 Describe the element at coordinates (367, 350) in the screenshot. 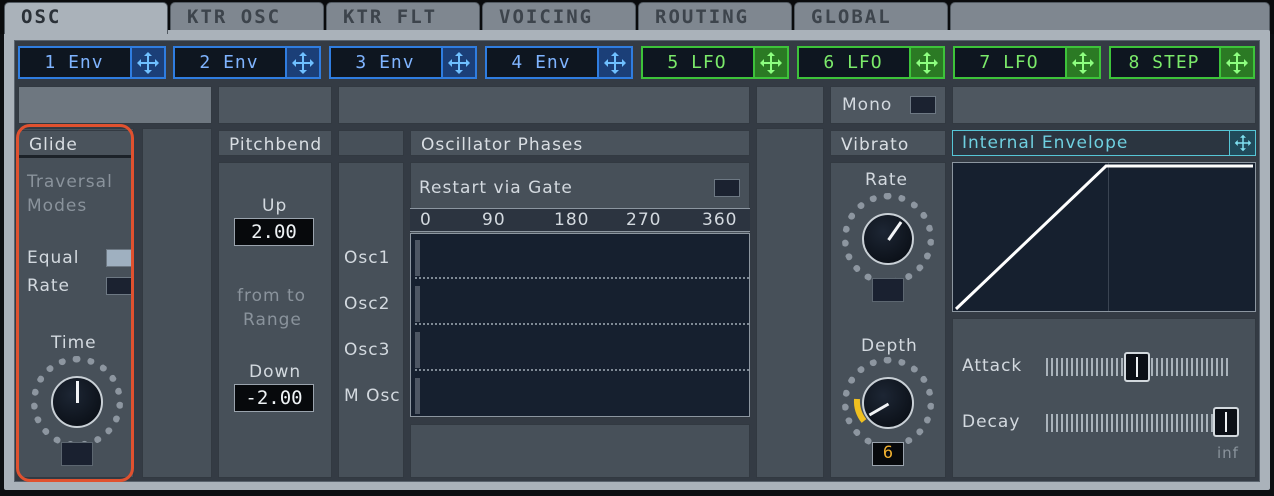

I see `osc3-label: Osc3` at that location.